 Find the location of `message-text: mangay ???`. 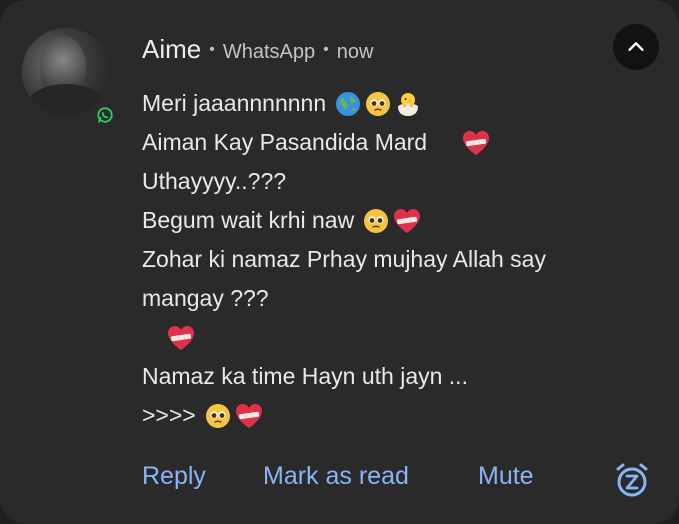

message-text: mangay ??? is located at coordinates (205, 298).